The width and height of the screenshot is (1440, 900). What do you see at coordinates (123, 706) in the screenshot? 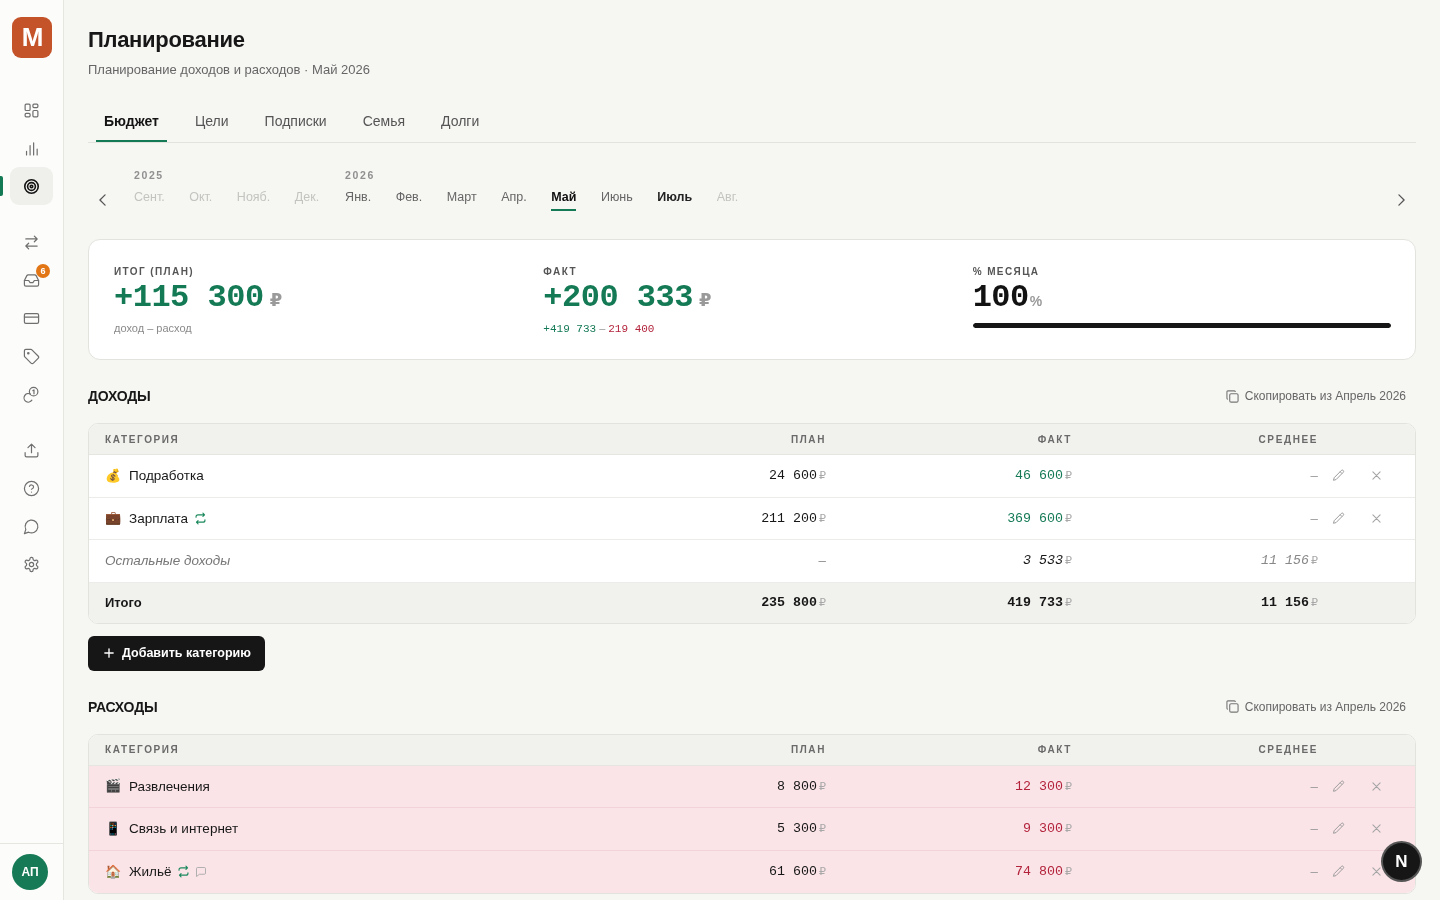
I see `section-title: РАСХОДЫ` at bounding box center [123, 706].